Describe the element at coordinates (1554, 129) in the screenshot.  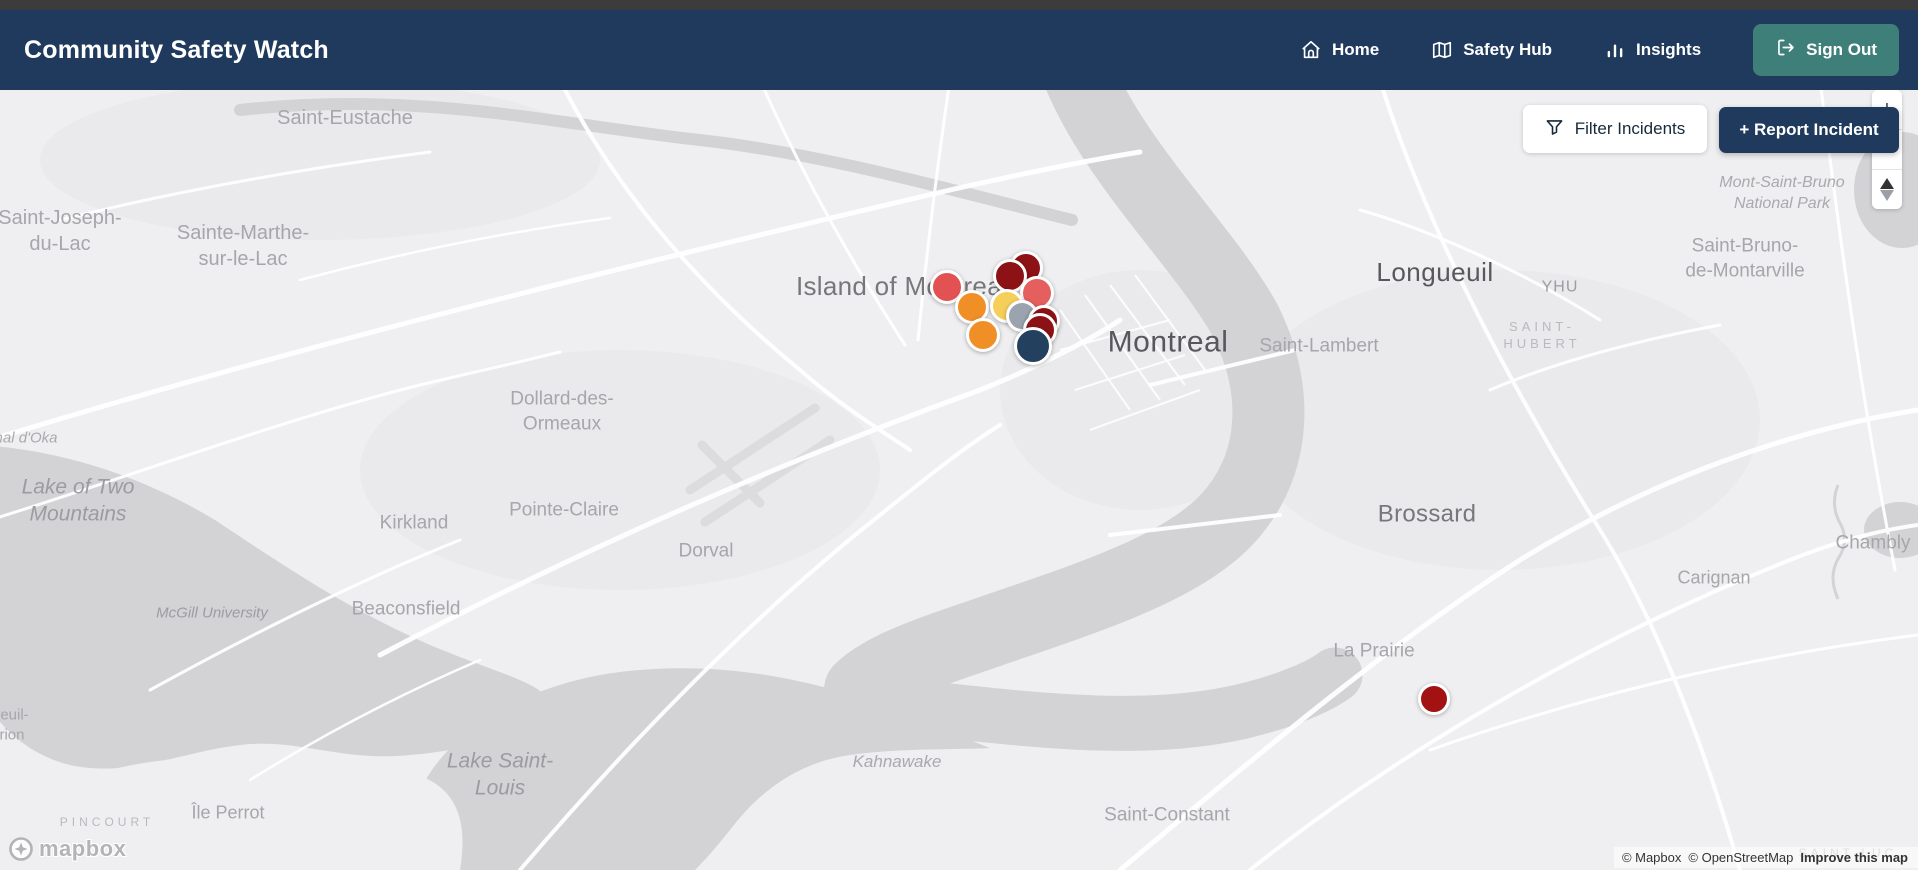
I see `filter-funnel-icon` at that location.